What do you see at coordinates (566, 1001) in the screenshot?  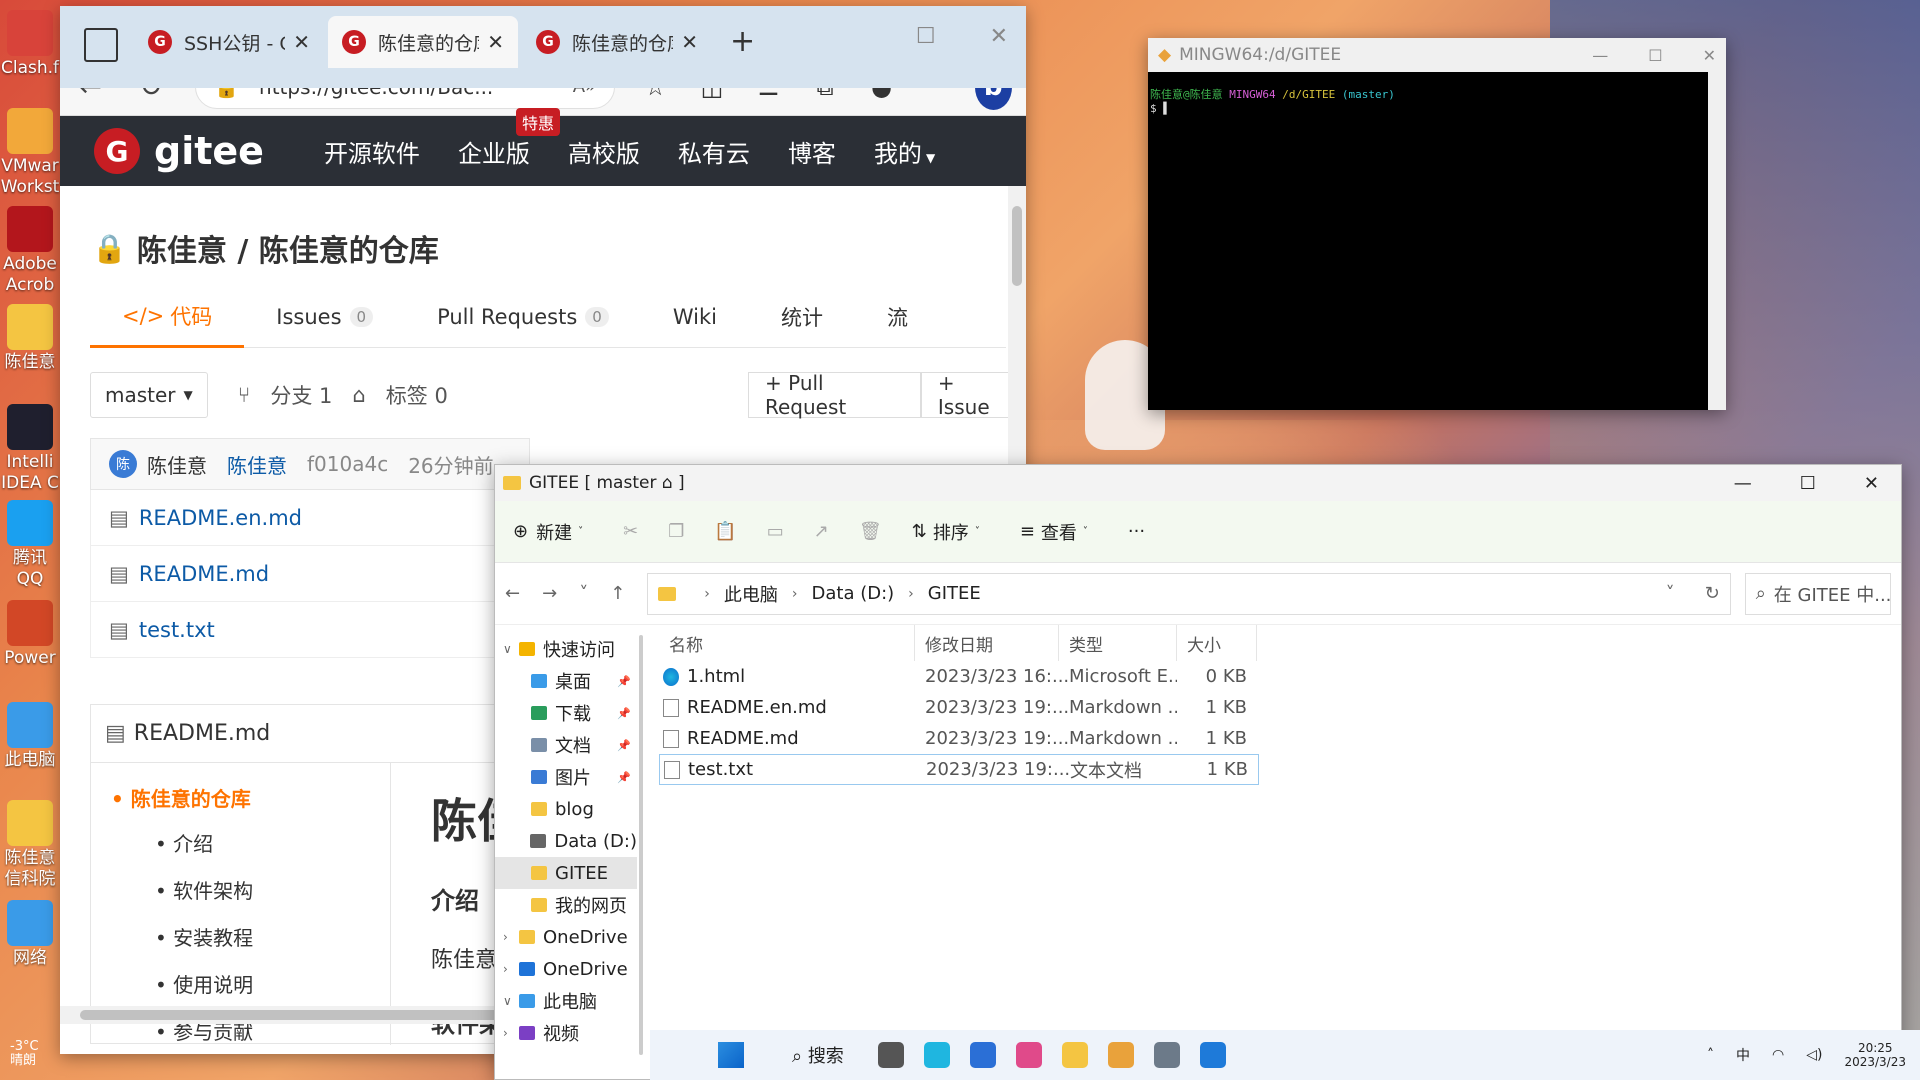 I see `tree-item: ∨ 此电脑` at bounding box center [566, 1001].